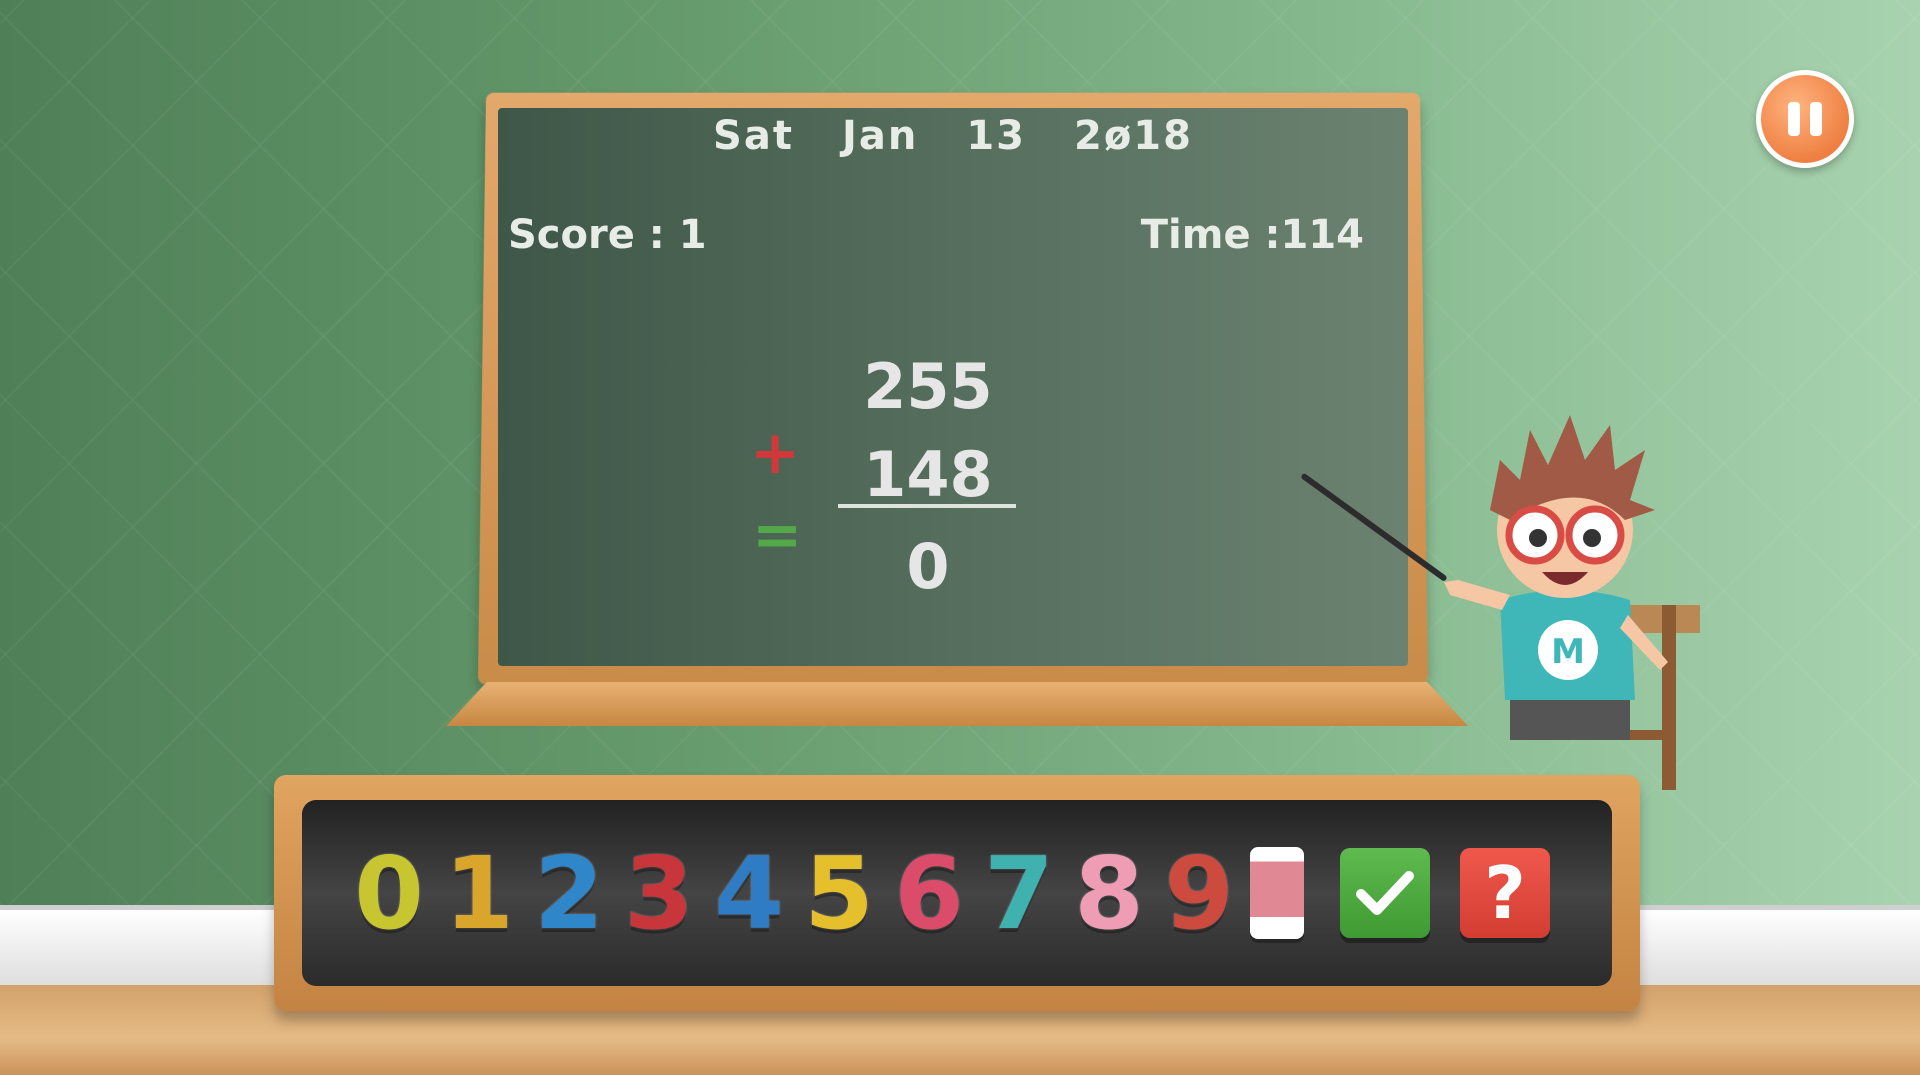 This screenshot has height=1075, width=1920. Describe the element at coordinates (389, 893) in the screenshot. I see `digit-0-button: 0` at that location.